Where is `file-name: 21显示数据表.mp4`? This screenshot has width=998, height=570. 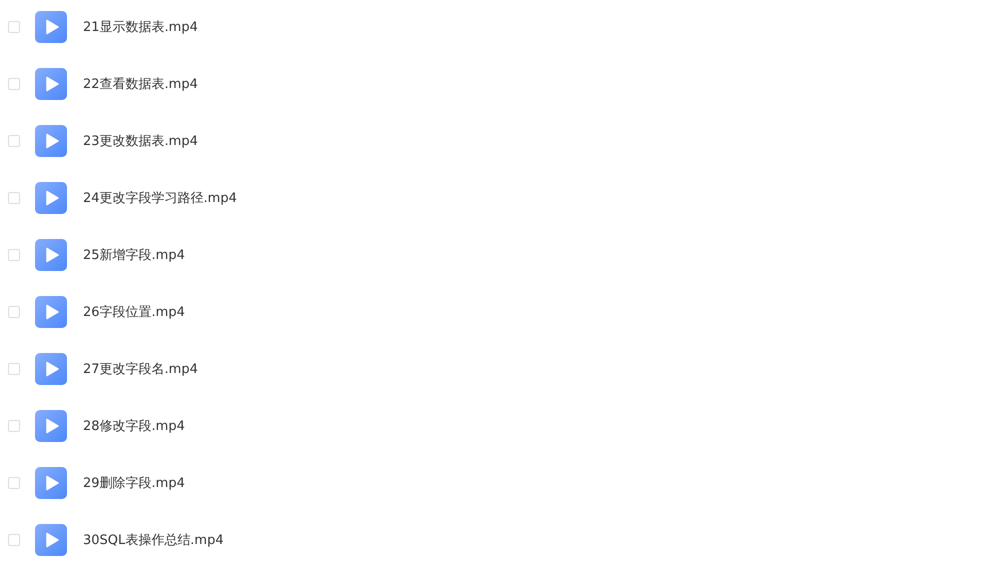 file-name: 21显示数据表.mp4 is located at coordinates (140, 27).